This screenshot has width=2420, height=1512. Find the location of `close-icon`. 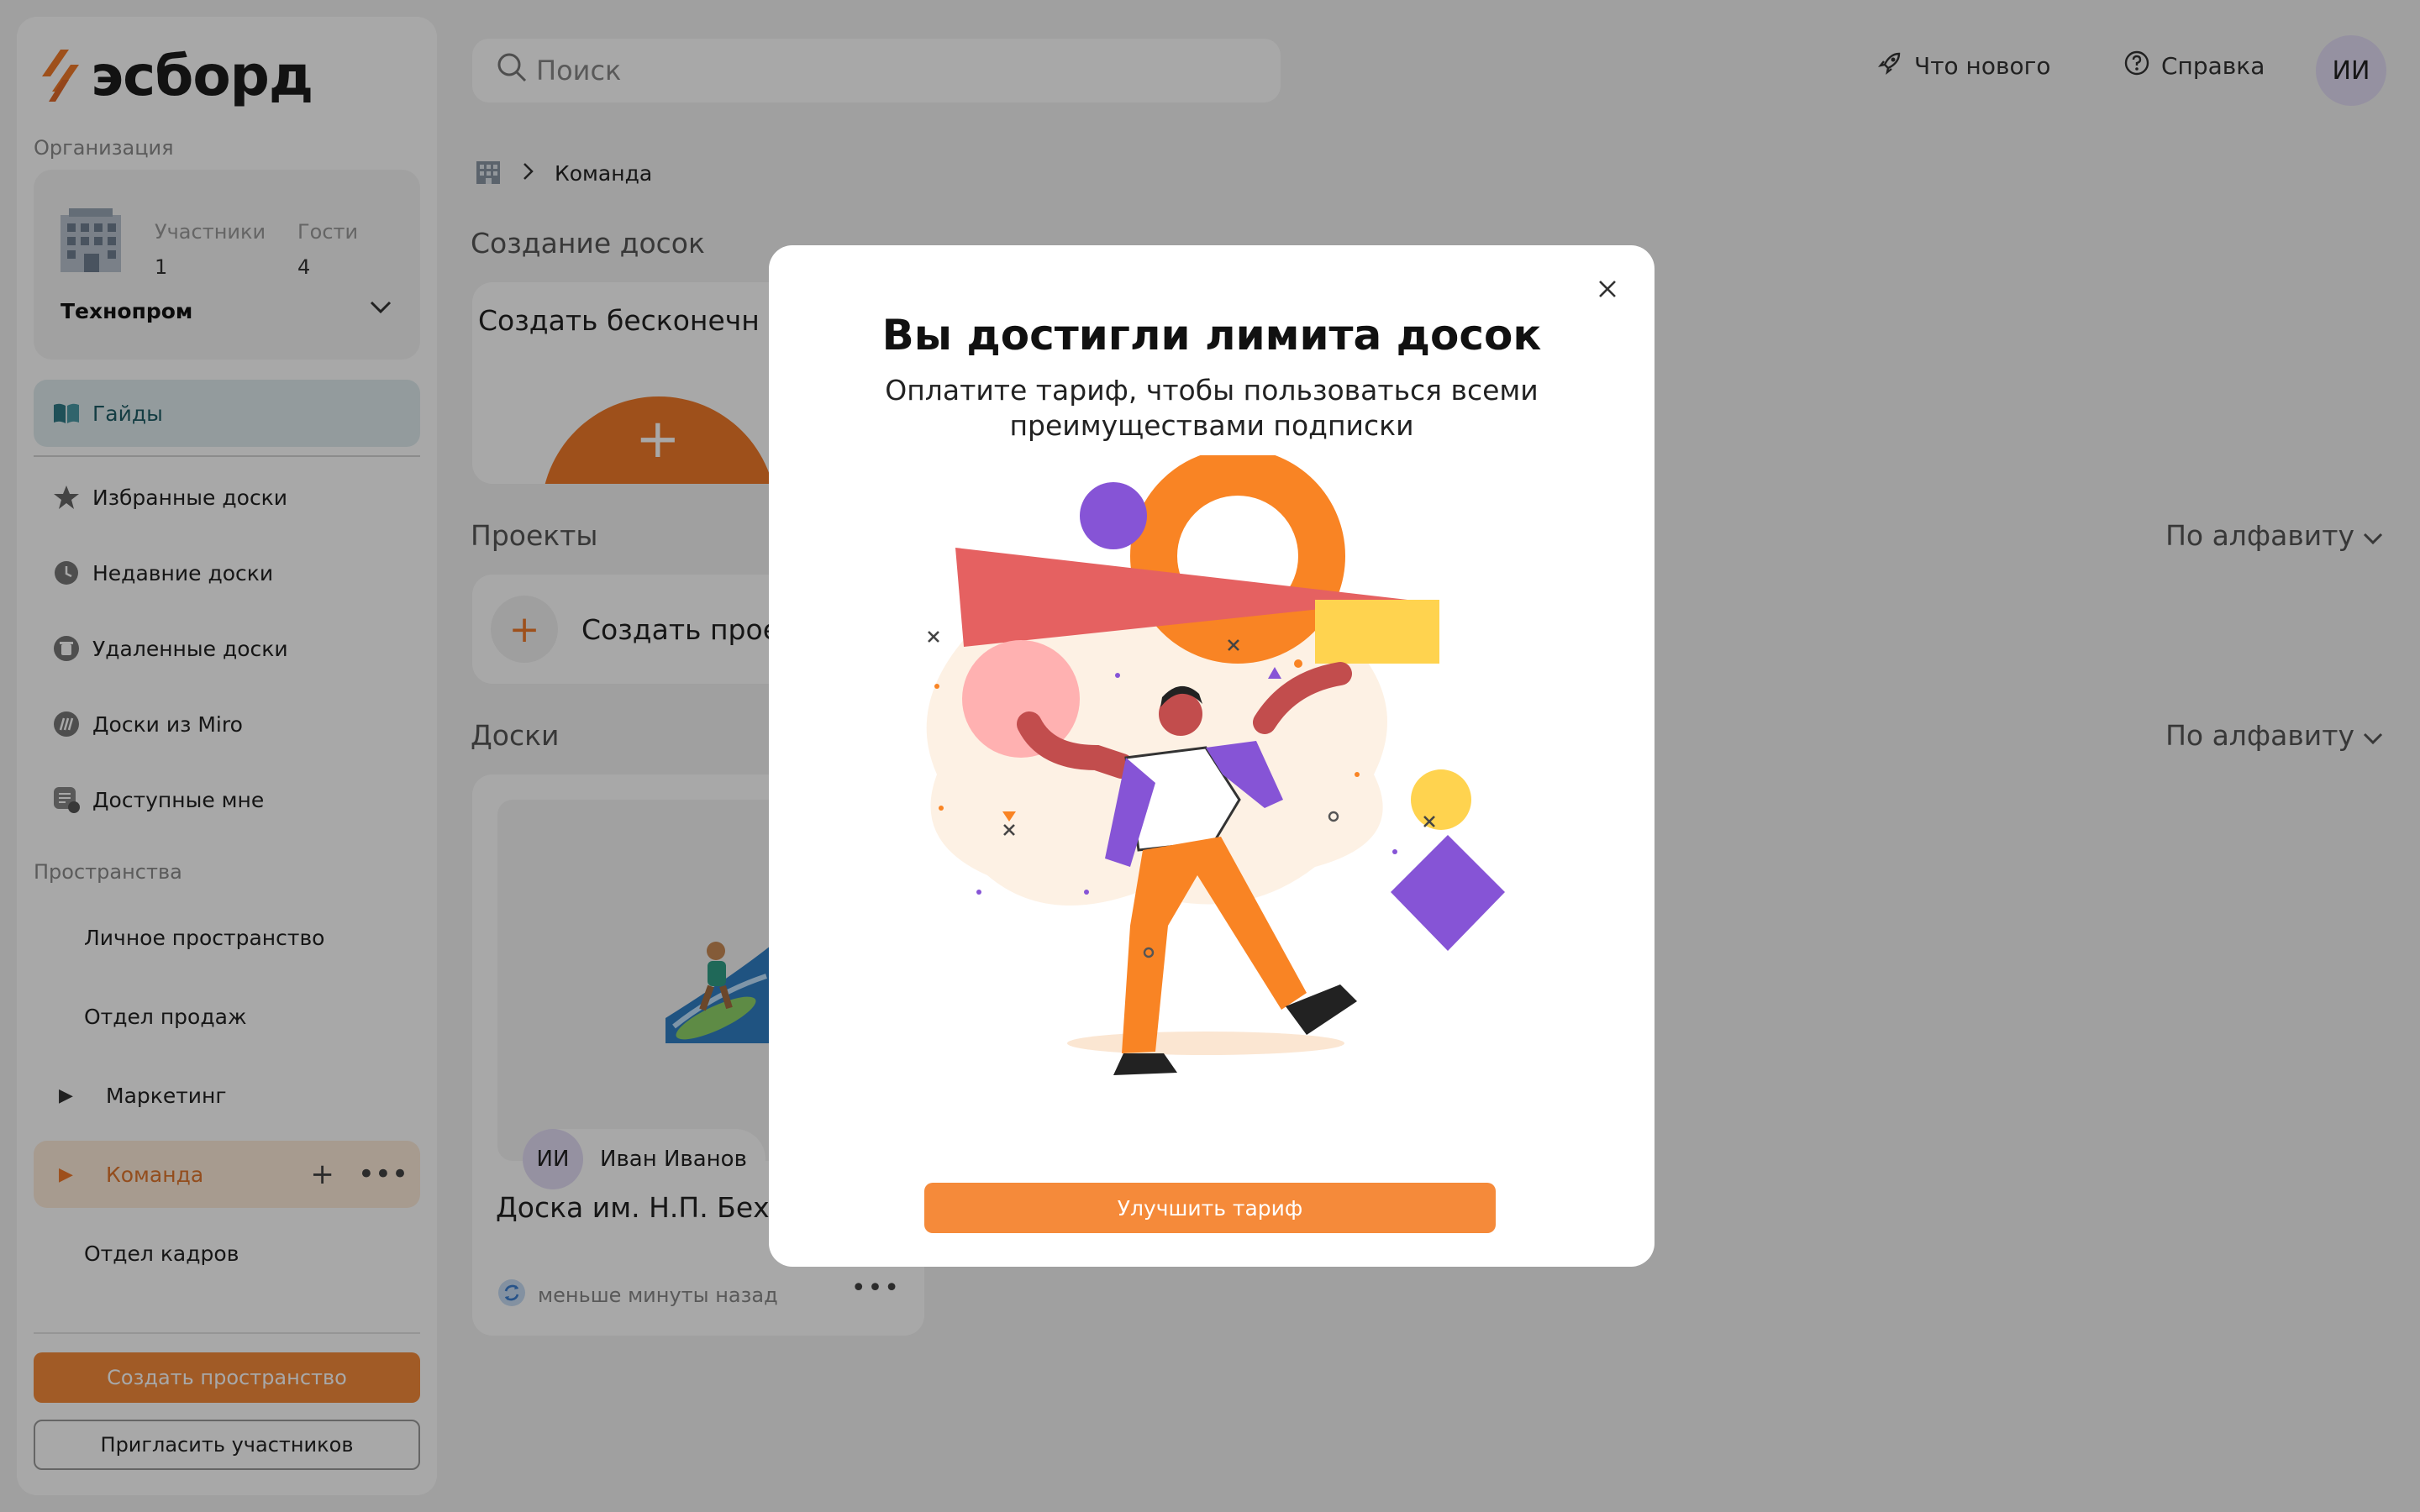

close-icon is located at coordinates (1607, 288).